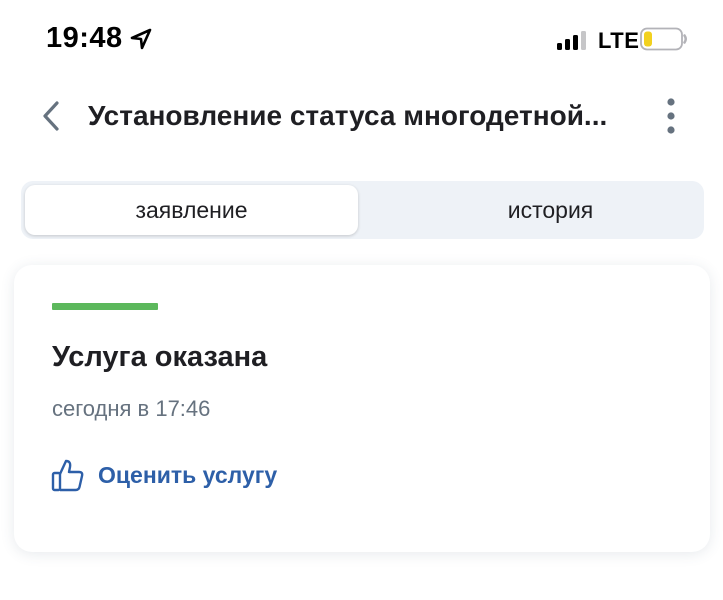  What do you see at coordinates (671, 116) in the screenshot?
I see `more-vertical-icon` at bounding box center [671, 116].